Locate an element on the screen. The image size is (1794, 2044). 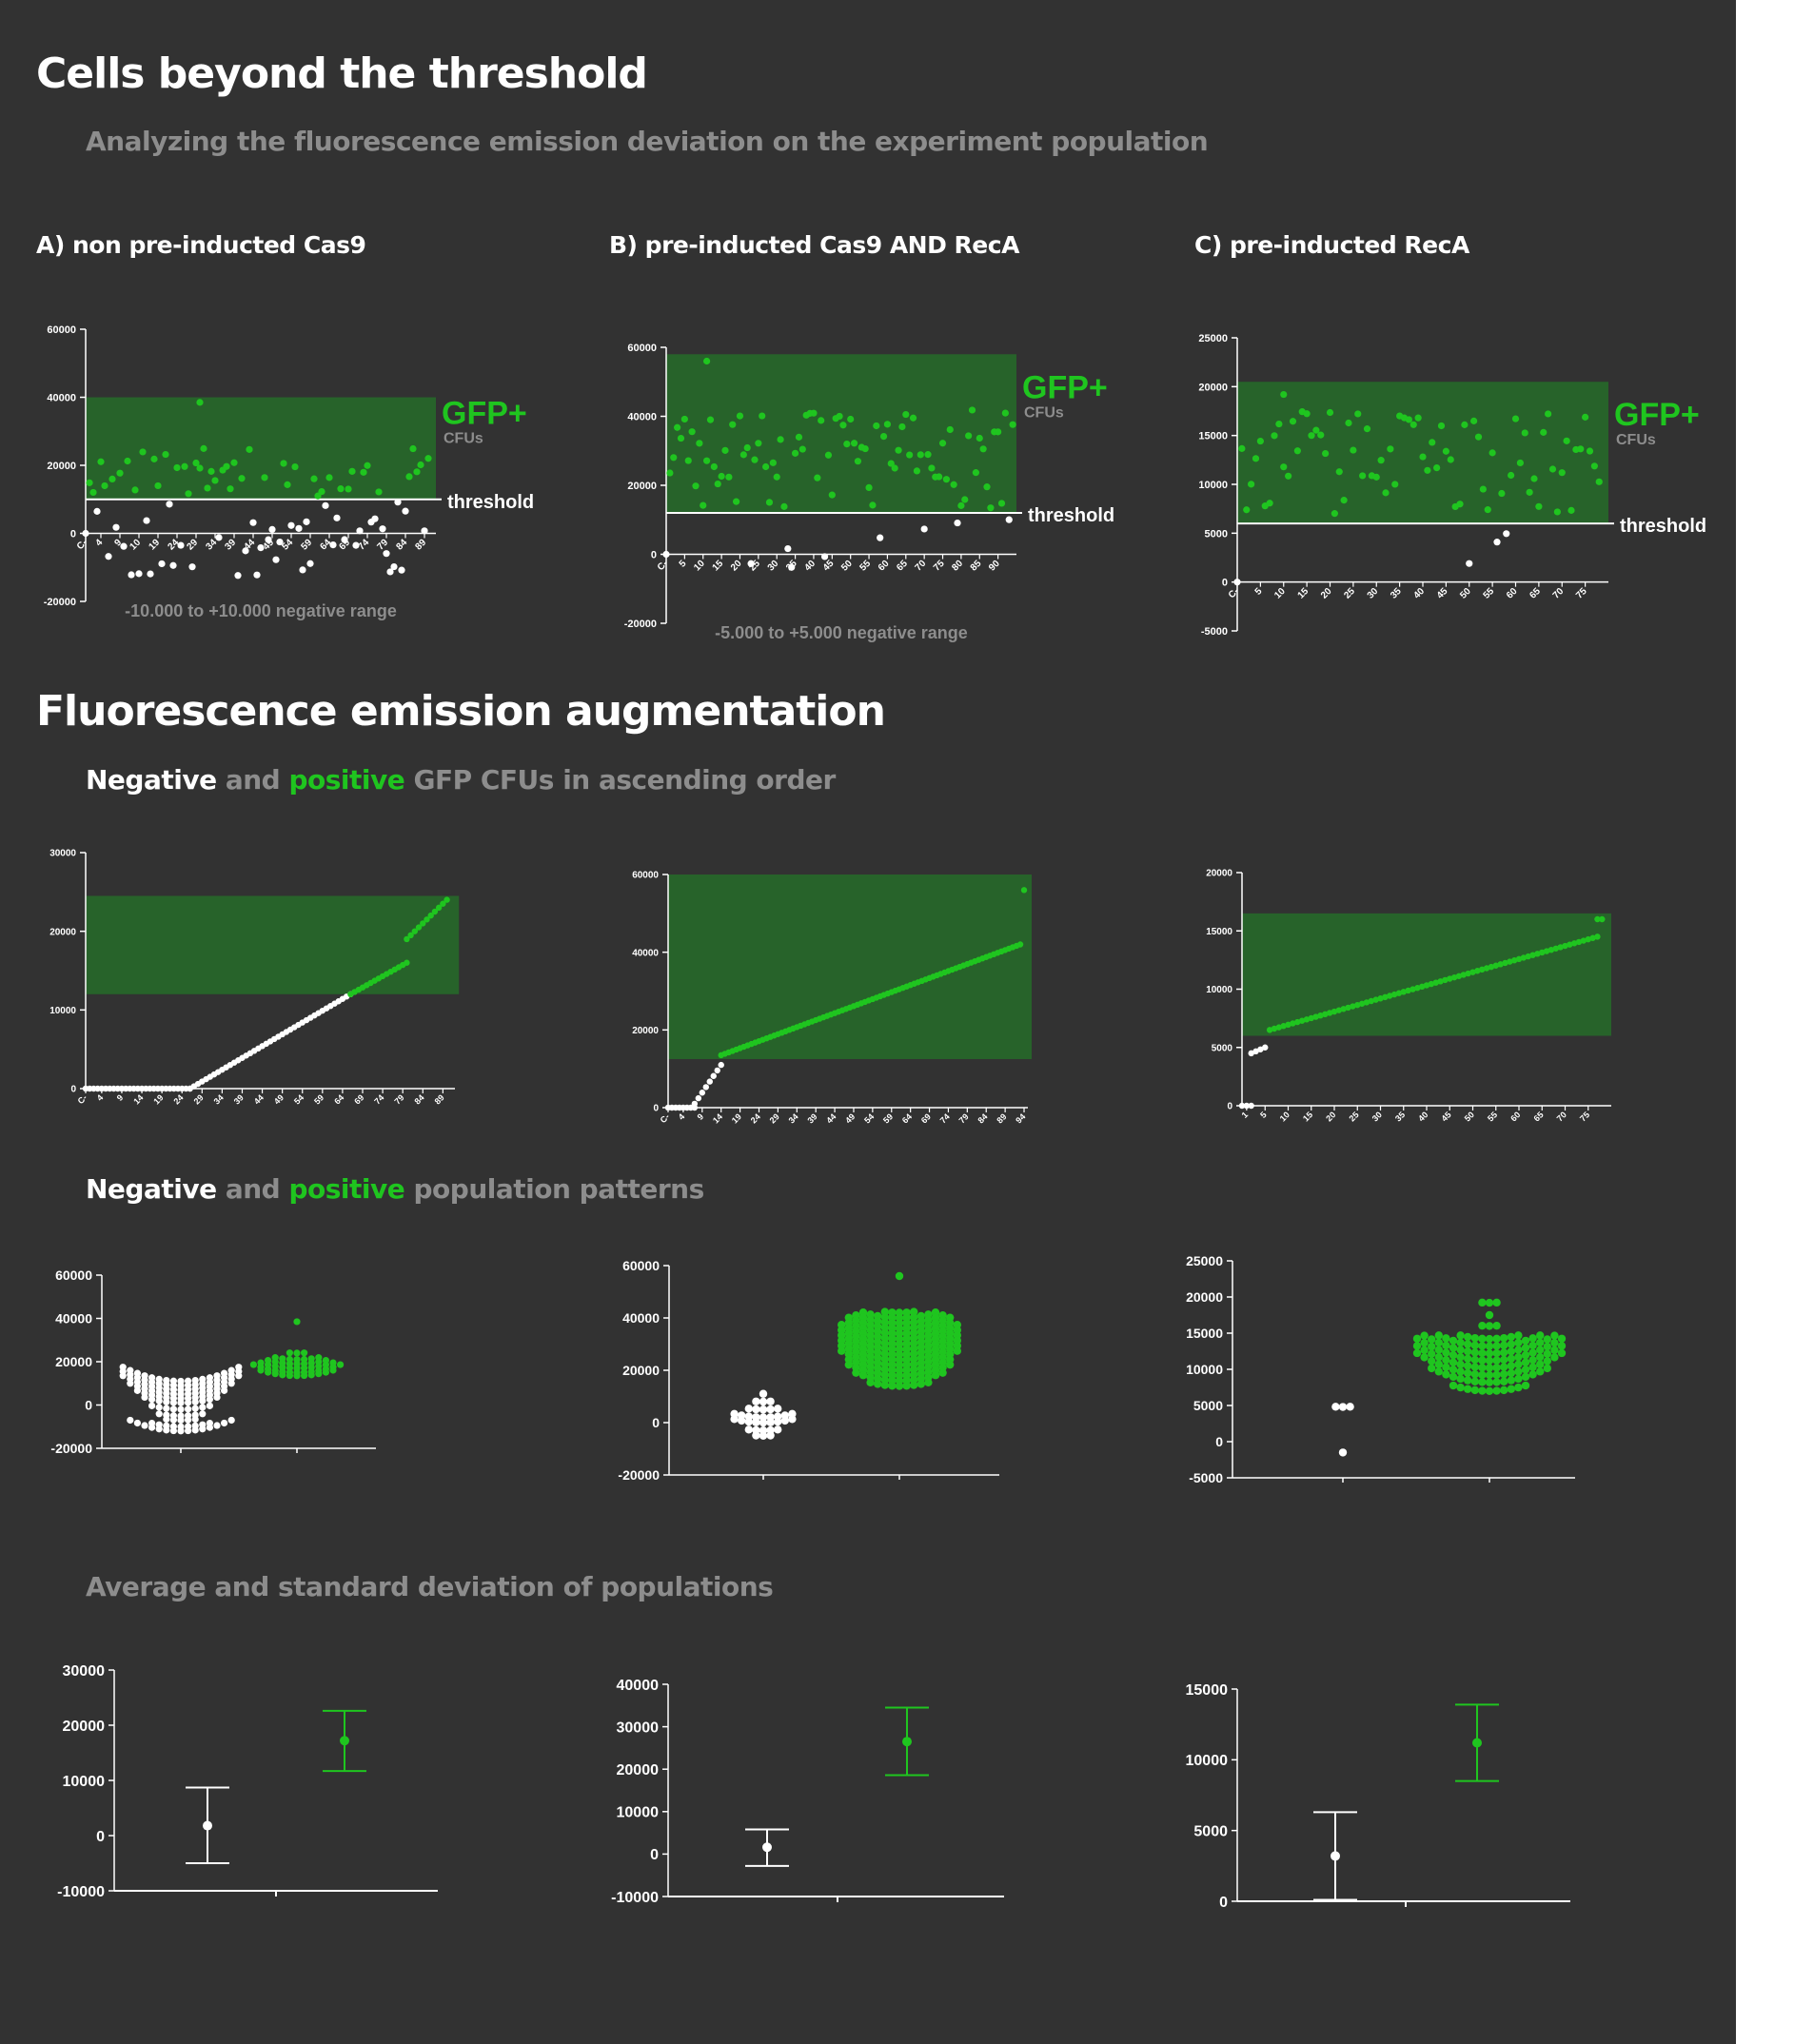
x-tick-label: 70 is located at coordinates (1559, 594).